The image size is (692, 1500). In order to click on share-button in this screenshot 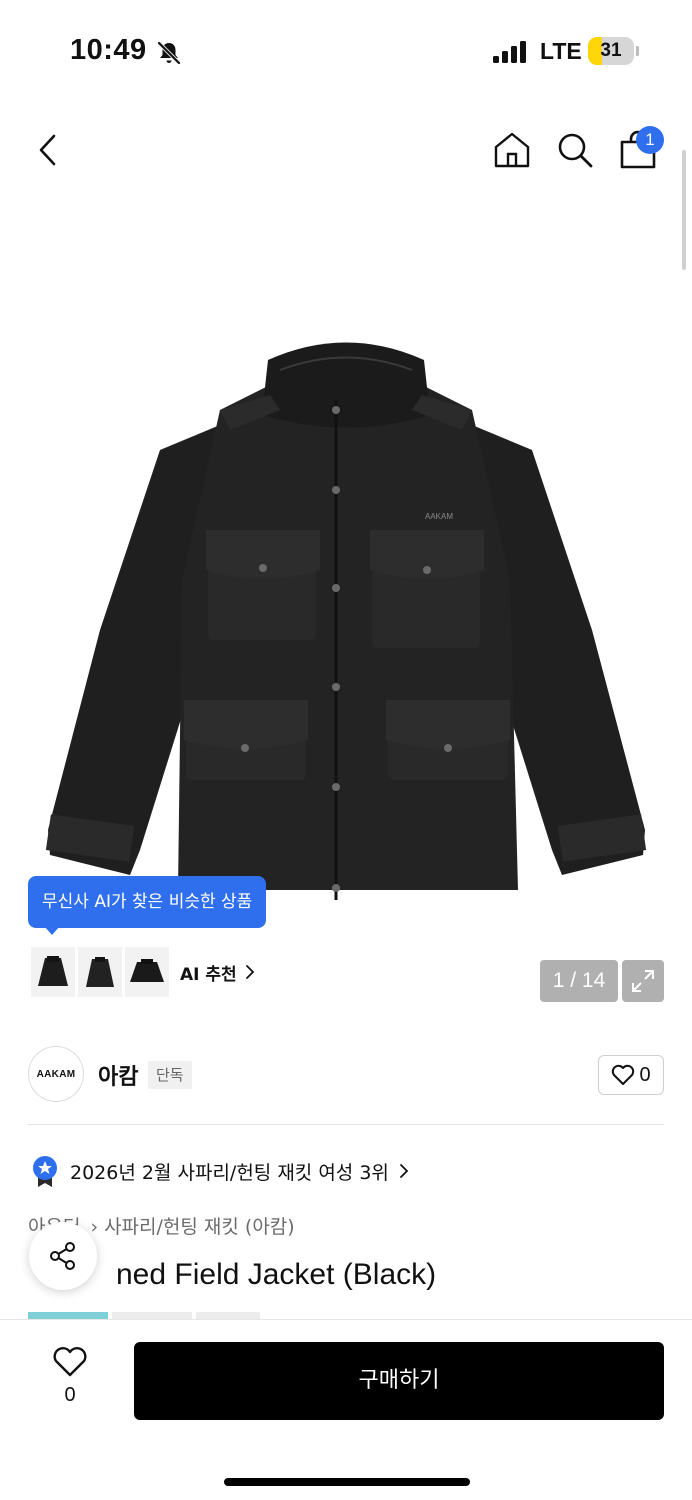, I will do `click(63, 1256)`.